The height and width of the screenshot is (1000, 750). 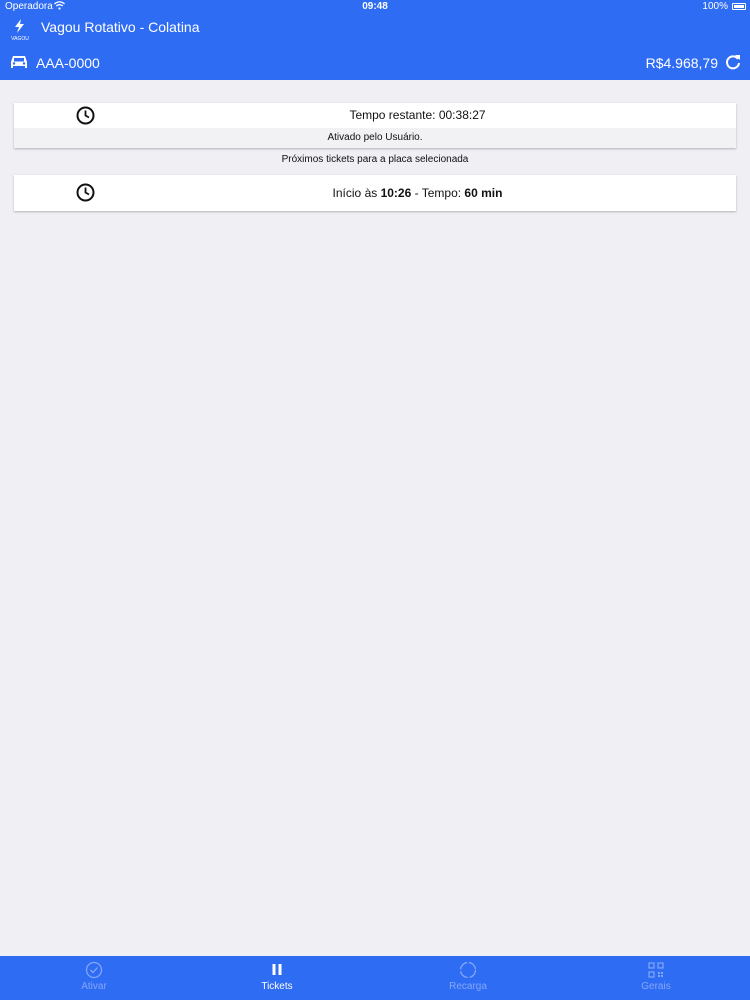 I want to click on duration: 60 min, so click(x=483, y=193).